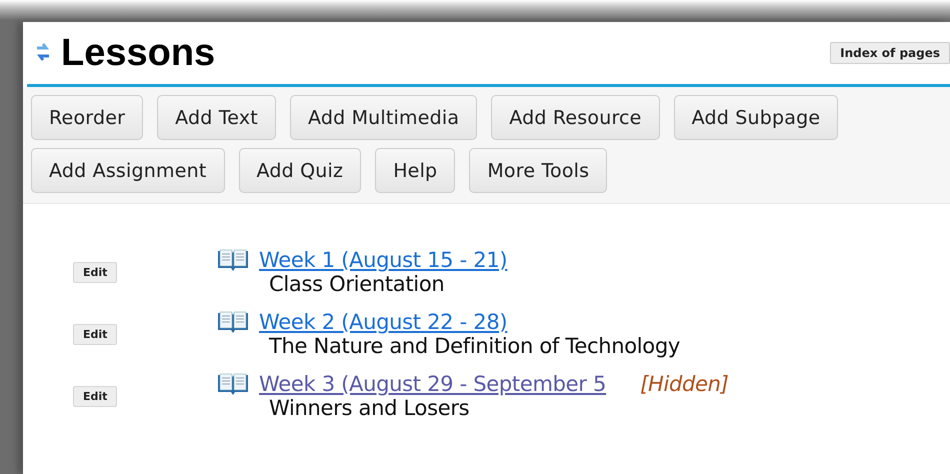 This screenshot has height=474, width=950. Describe the element at coordinates (369, 408) in the screenshot. I see `lesson-description: Winners and Losers` at that location.